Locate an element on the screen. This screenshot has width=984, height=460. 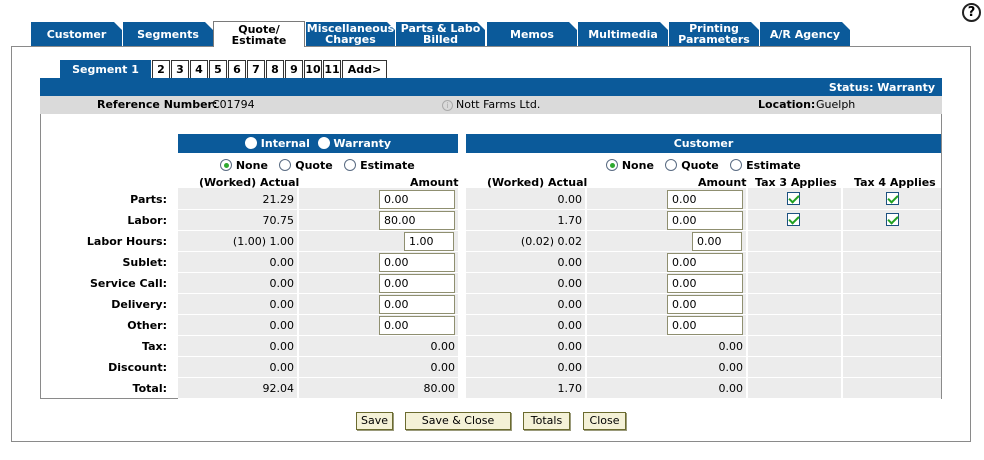
customer-info-icon: i is located at coordinates (447, 105).